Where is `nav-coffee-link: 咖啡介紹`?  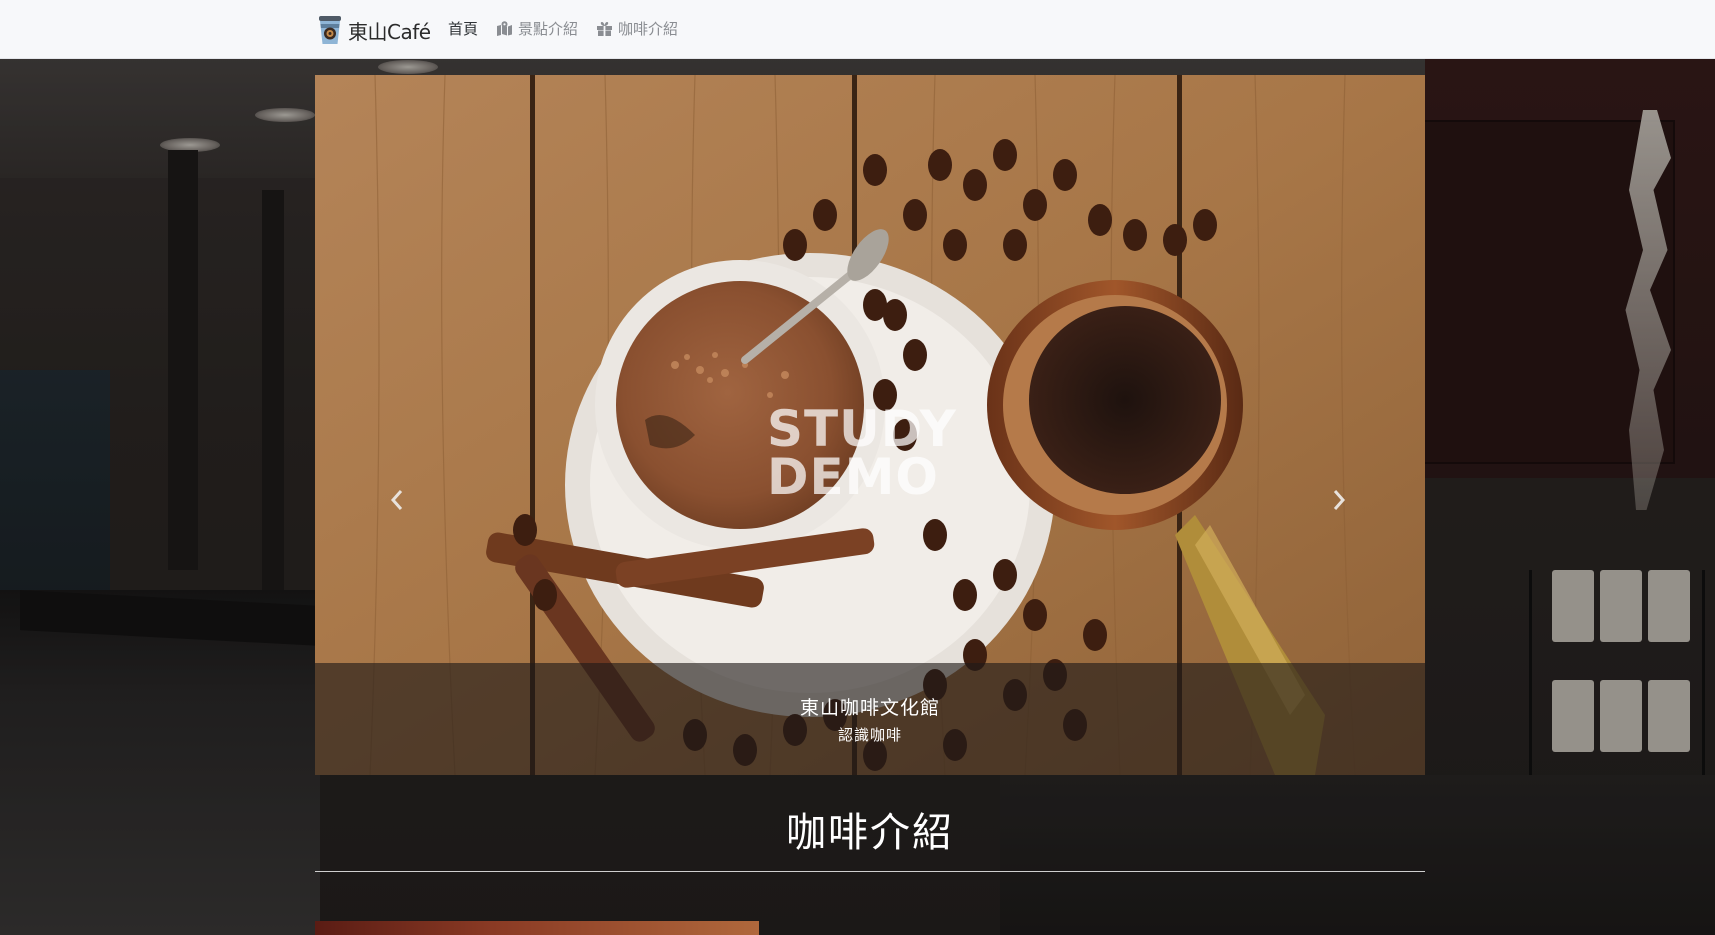
nav-coffee-link: 咖啡介紹 is located at coordinates (637, 28).